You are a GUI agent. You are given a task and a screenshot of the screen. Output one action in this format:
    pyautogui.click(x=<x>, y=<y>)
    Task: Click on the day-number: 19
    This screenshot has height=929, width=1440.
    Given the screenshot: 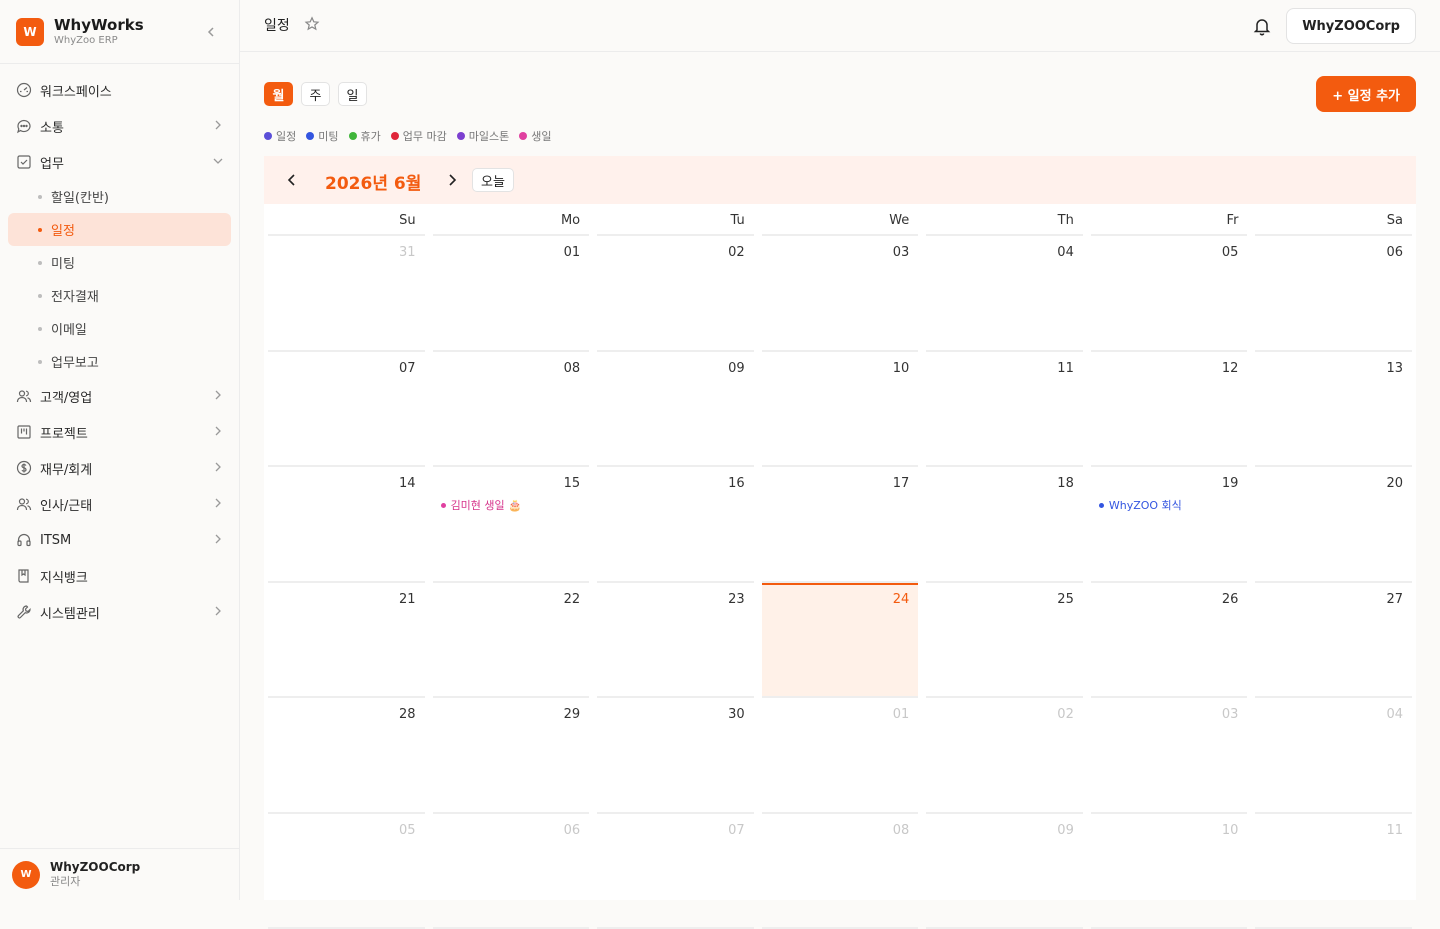 What is the action you would take?
    pyautogui.click(x=1230, y=483)
    